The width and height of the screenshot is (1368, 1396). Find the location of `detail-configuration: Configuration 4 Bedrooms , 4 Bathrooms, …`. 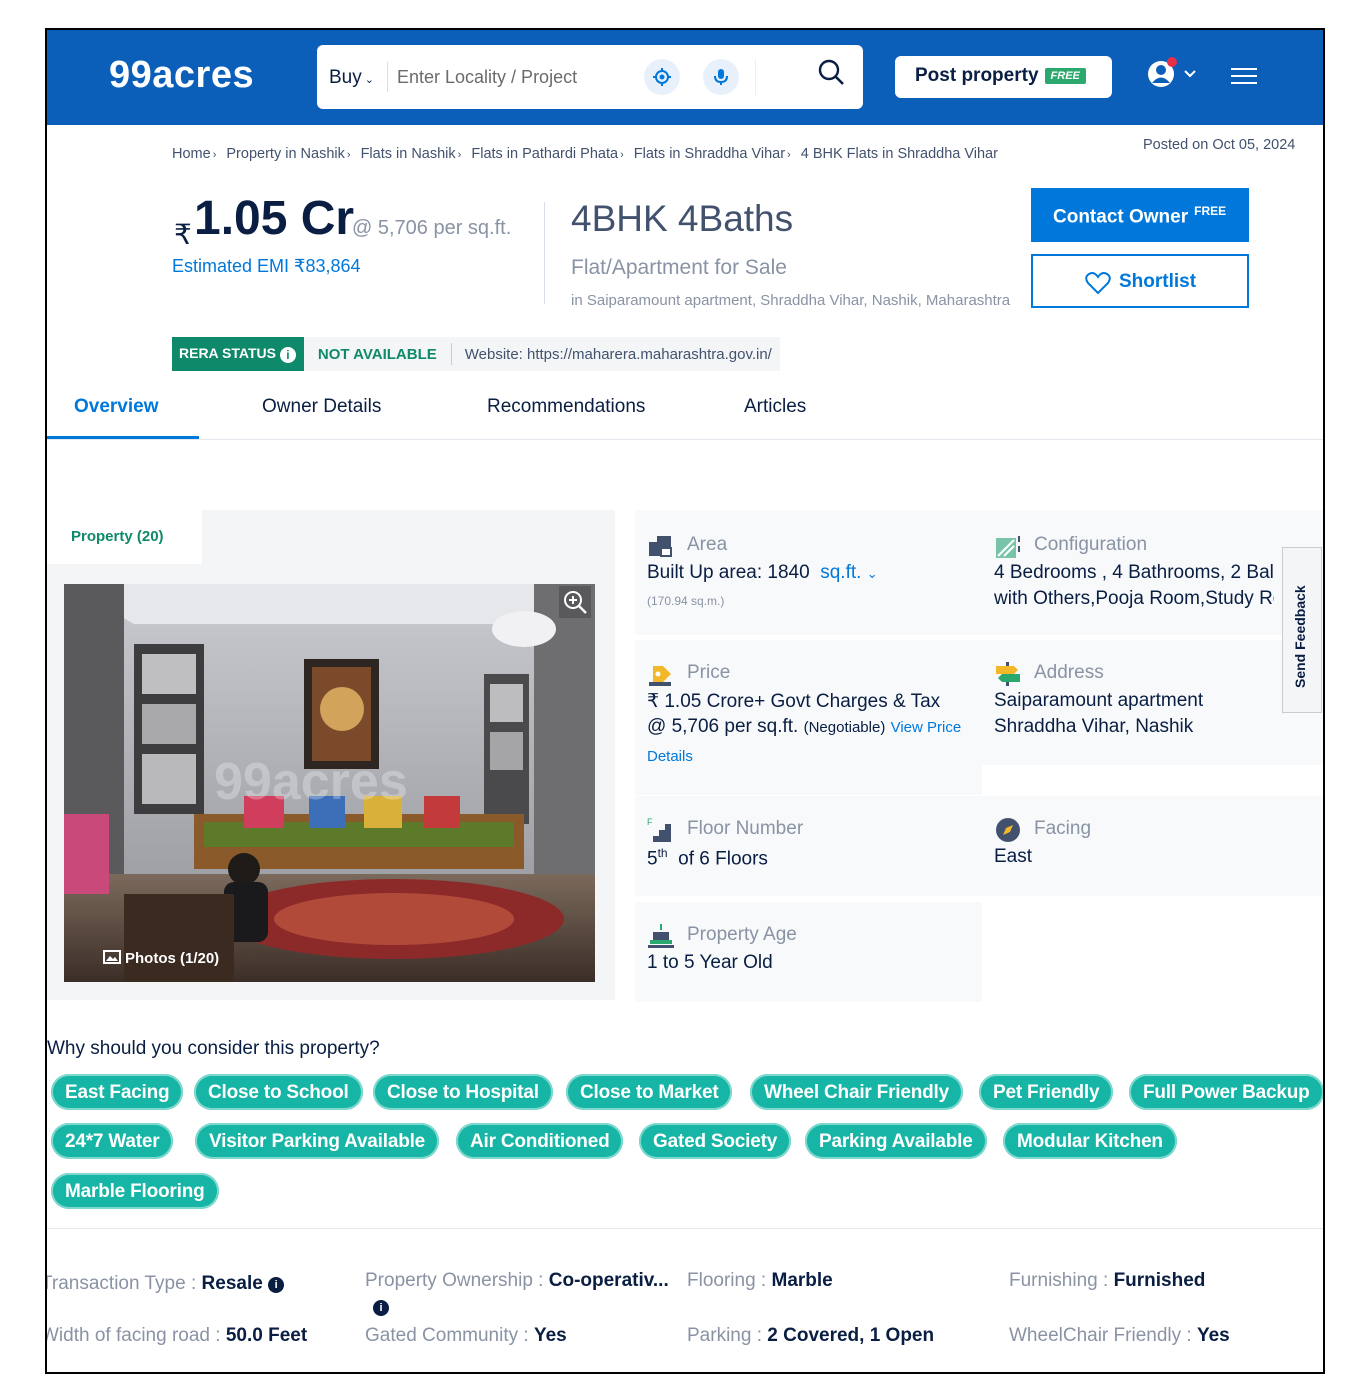

detail-configuration: Configuration 4 Bedrooms , 4 Bathrooms, … is located at coordinates (1152, 572).